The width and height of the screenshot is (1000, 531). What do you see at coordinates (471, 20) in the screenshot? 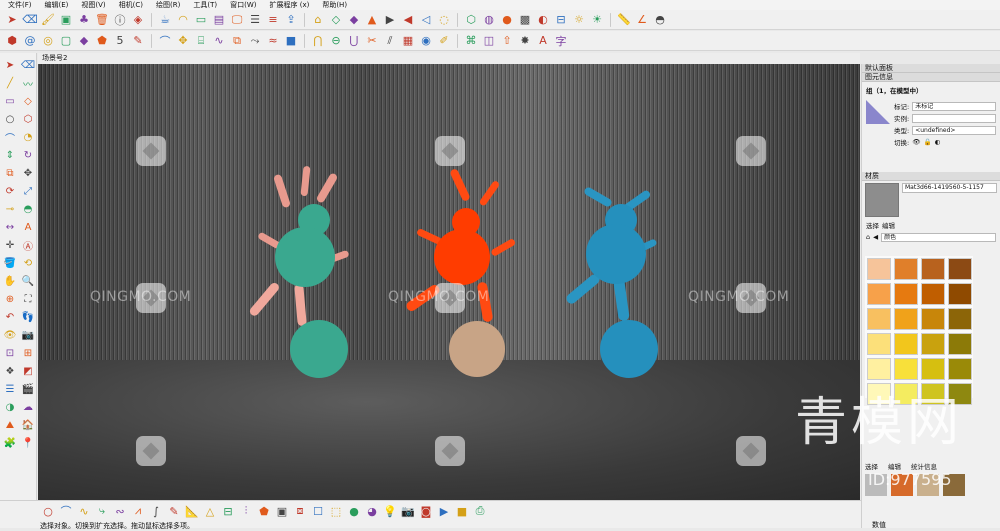
I see `wire-icon: ⬡` at bounding box center [471, 20].